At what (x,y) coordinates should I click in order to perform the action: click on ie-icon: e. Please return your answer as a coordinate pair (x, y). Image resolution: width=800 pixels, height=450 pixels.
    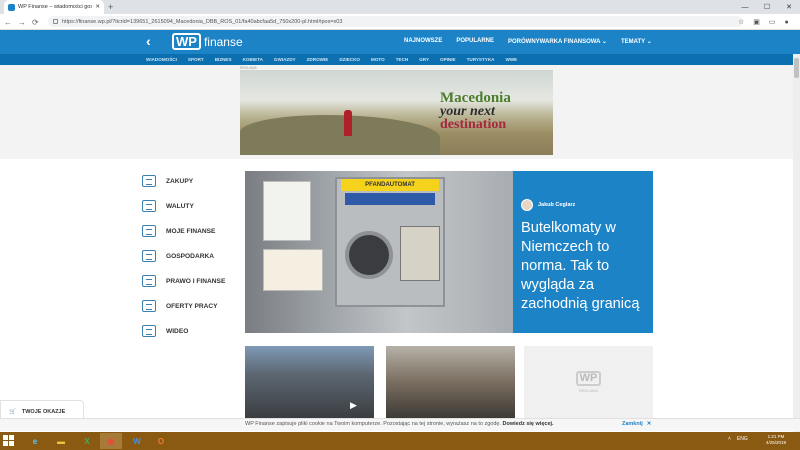
    Looking at the image, I should click on (35, 441).